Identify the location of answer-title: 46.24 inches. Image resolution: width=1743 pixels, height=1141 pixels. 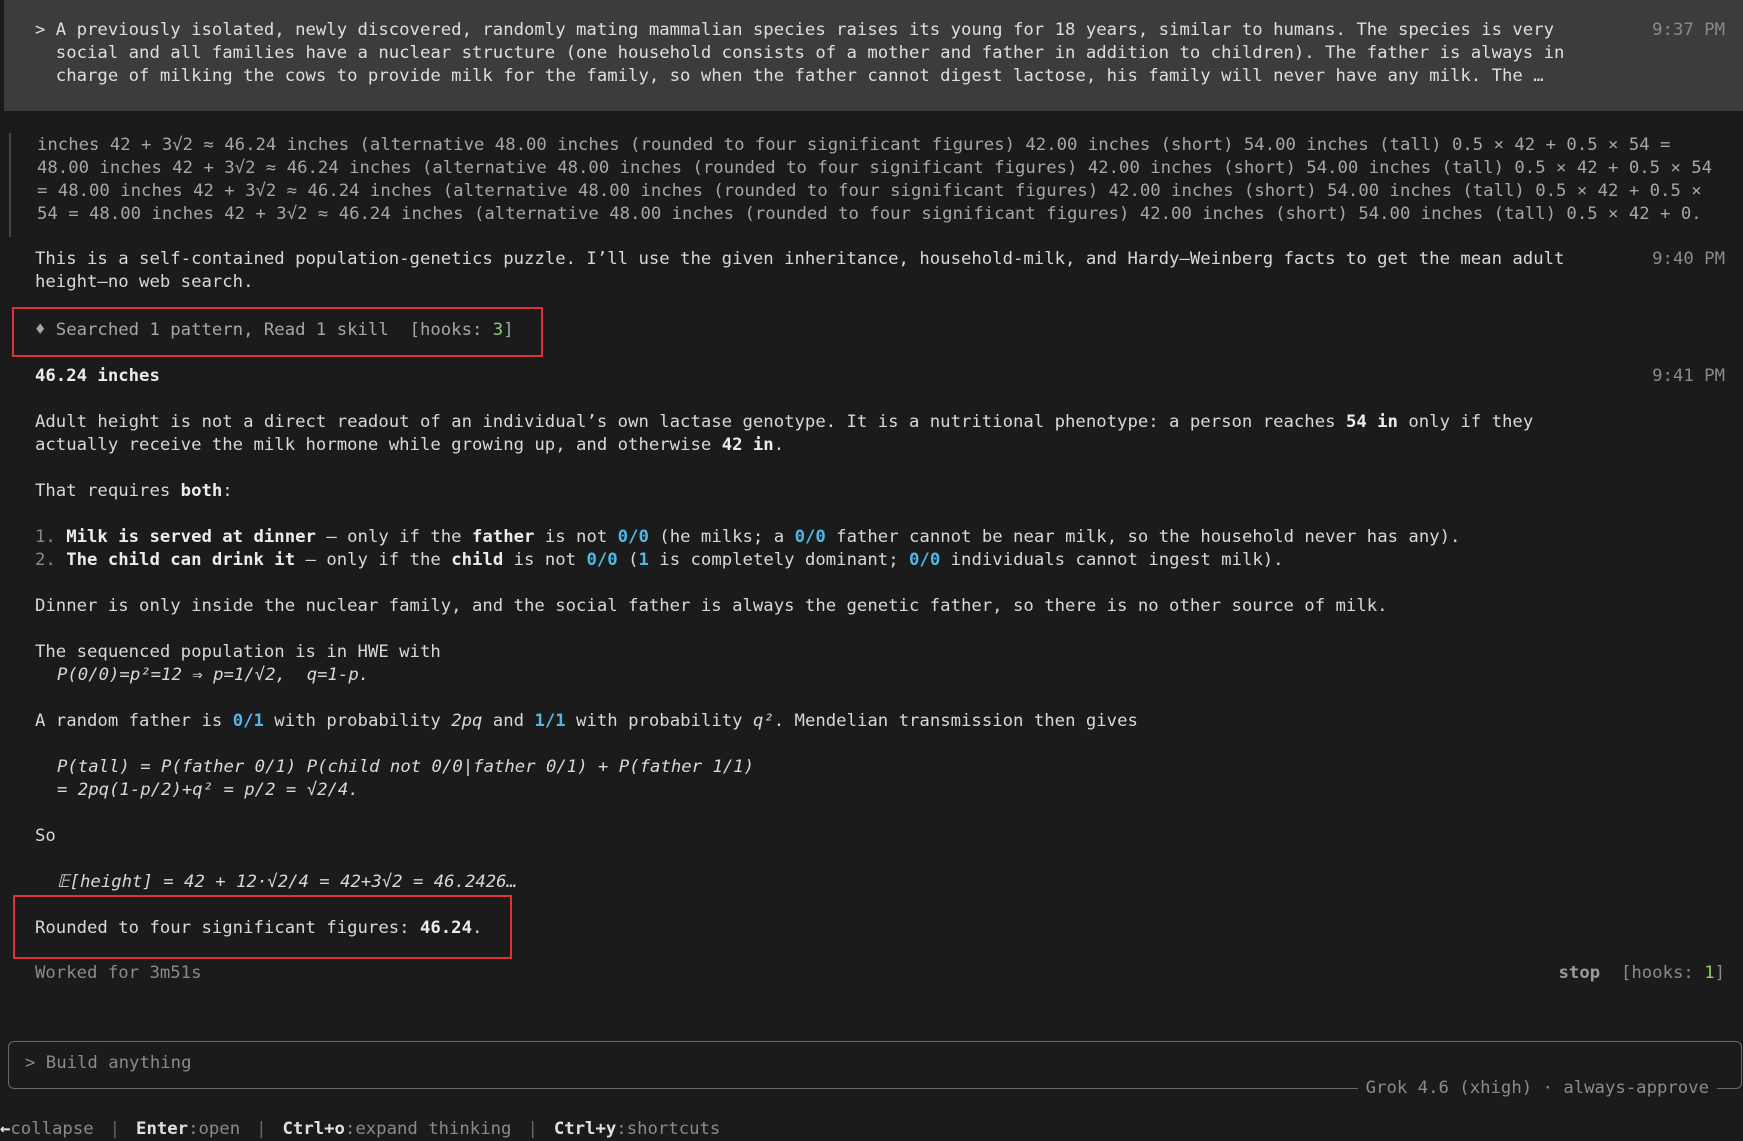
(97, 376).